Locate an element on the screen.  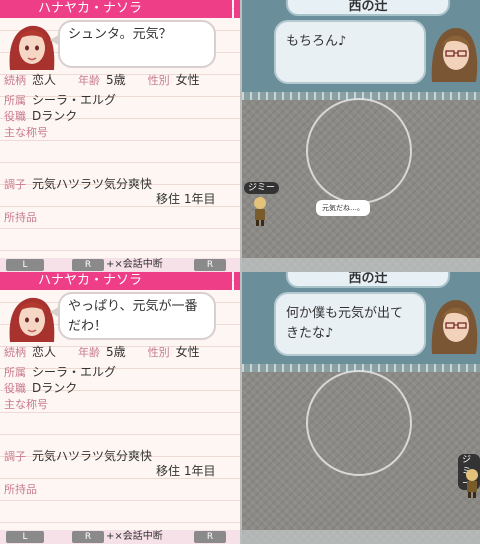
speech-text: やっぱり、元気が一番だわ！ is located at coordinates (133, 316).